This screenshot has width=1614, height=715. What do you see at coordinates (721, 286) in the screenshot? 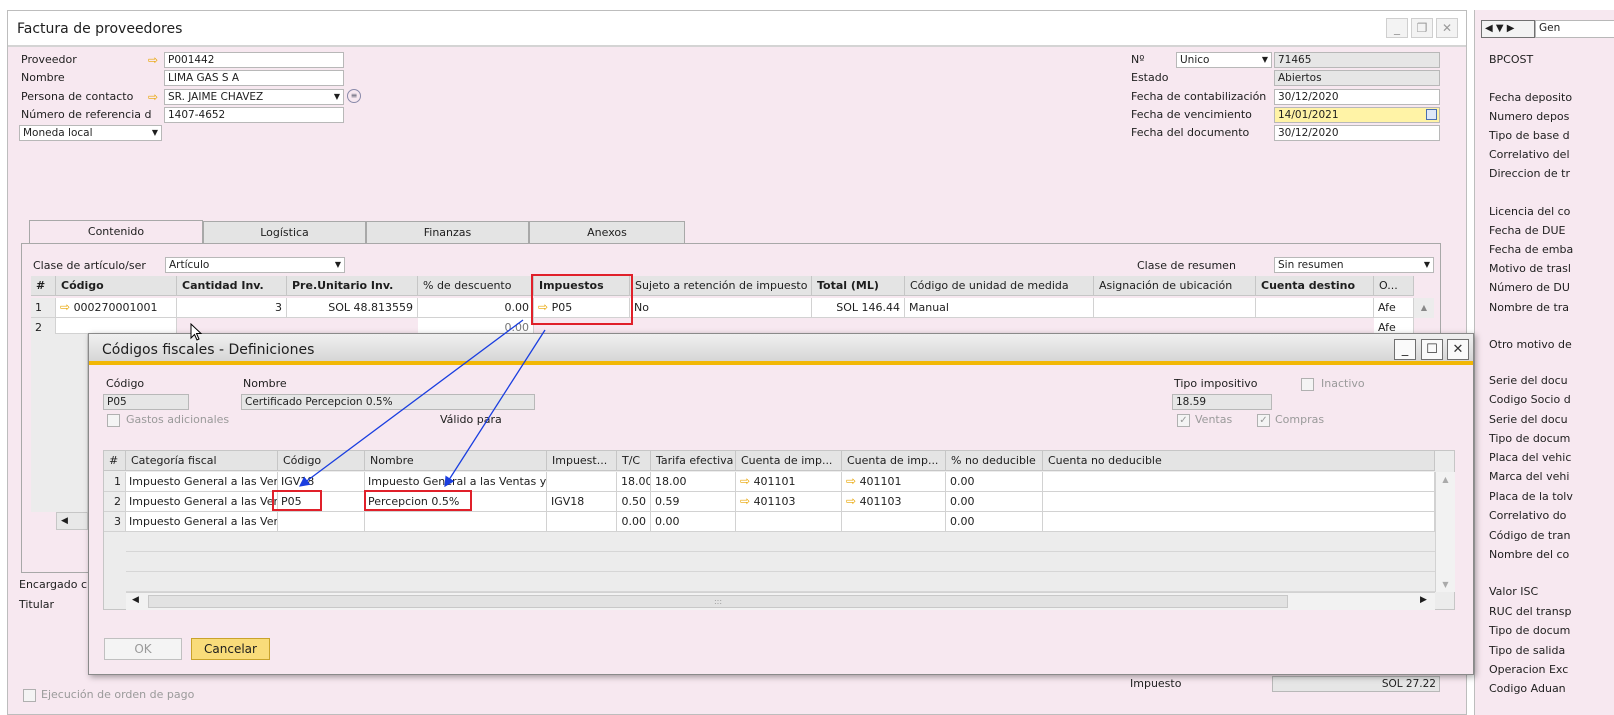
I see `col-sujeto-retencion: Sujeto a retención de impuesto` at bounding box center [721, 286].